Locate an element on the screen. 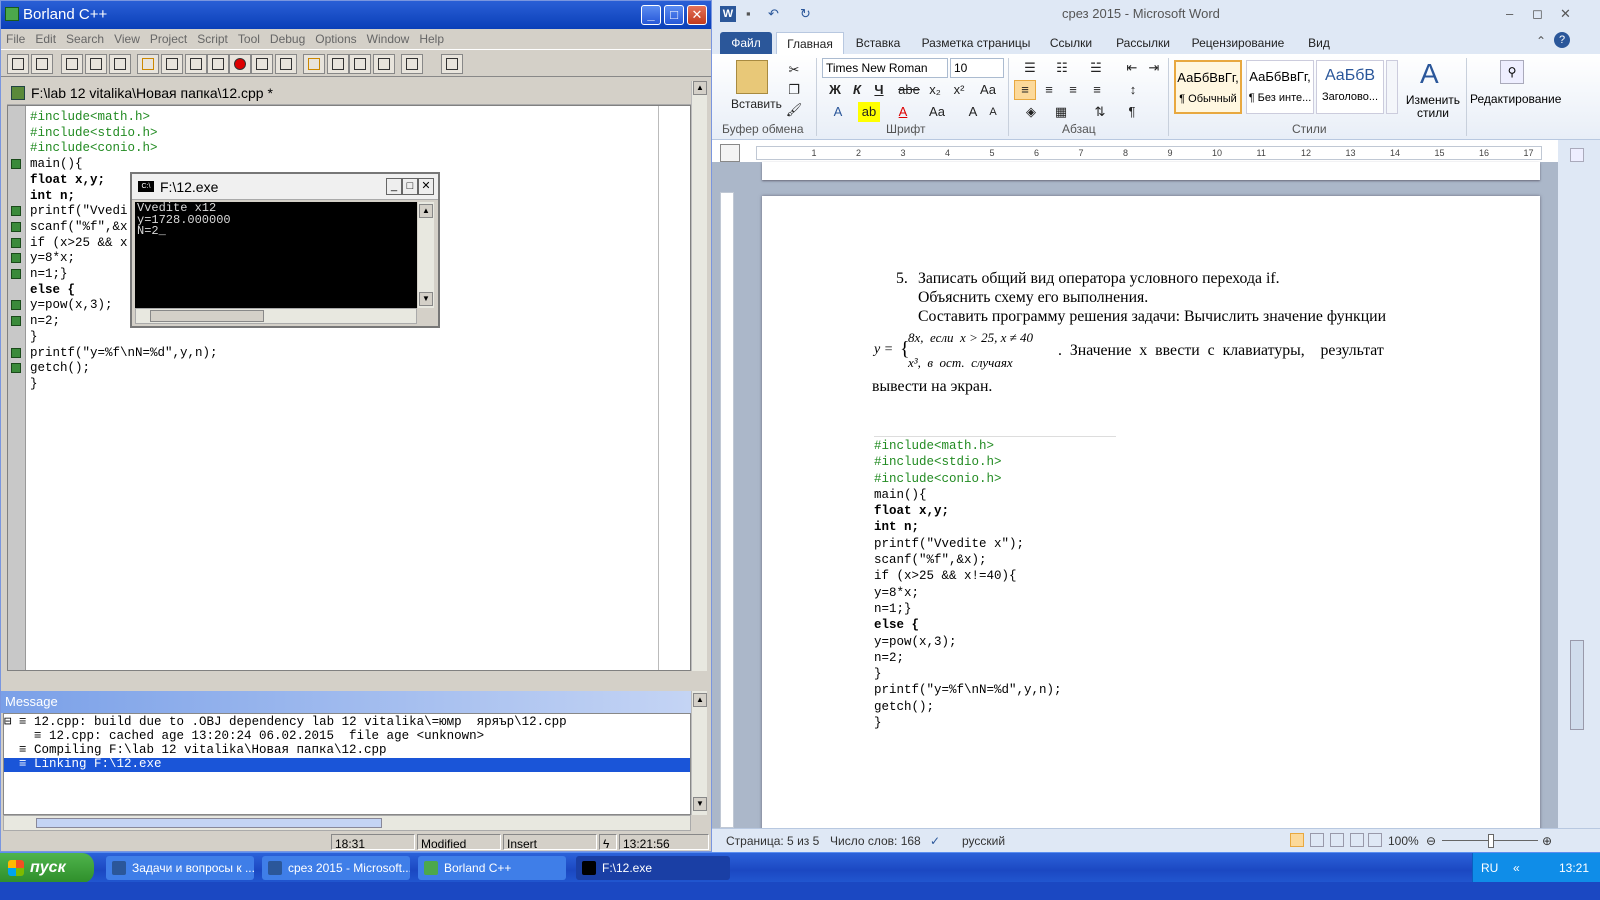 The height and width of the screenshot is (900, 1600). message-row-selected: ≡ Linking F:\12.exe is located at coordinates (347, 764).